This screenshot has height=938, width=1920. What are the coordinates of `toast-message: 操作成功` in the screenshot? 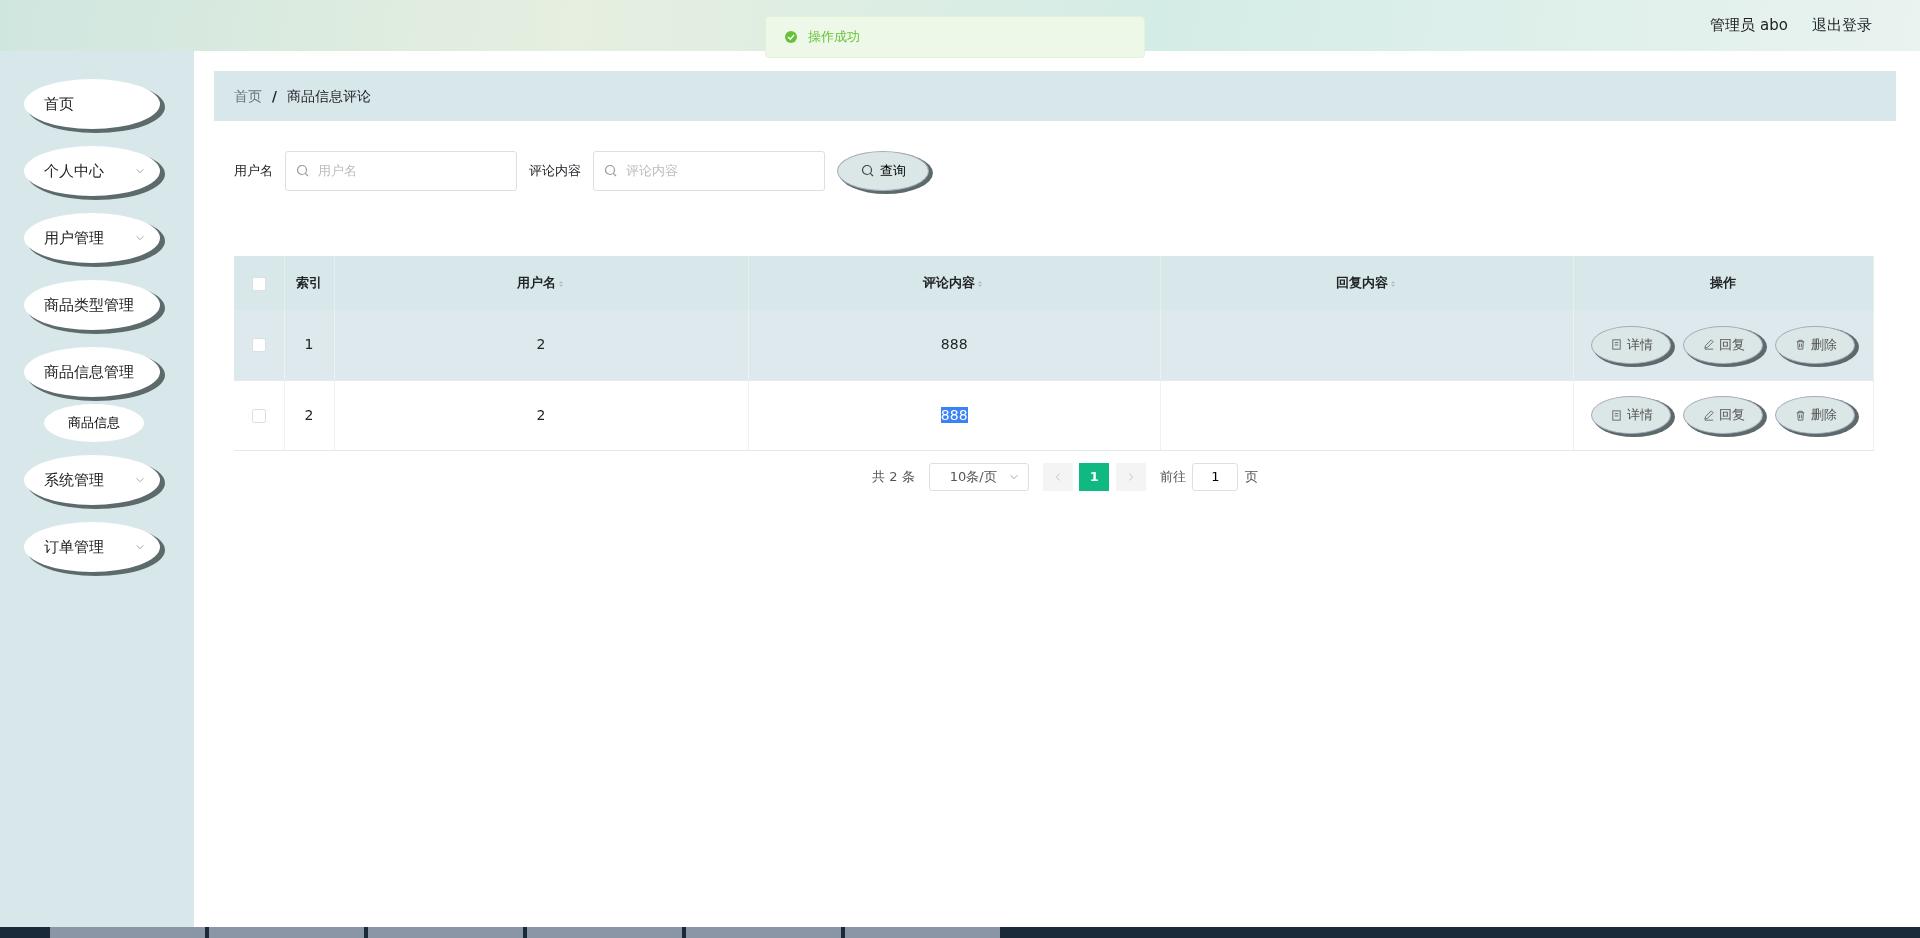 It's located at (834, 37).